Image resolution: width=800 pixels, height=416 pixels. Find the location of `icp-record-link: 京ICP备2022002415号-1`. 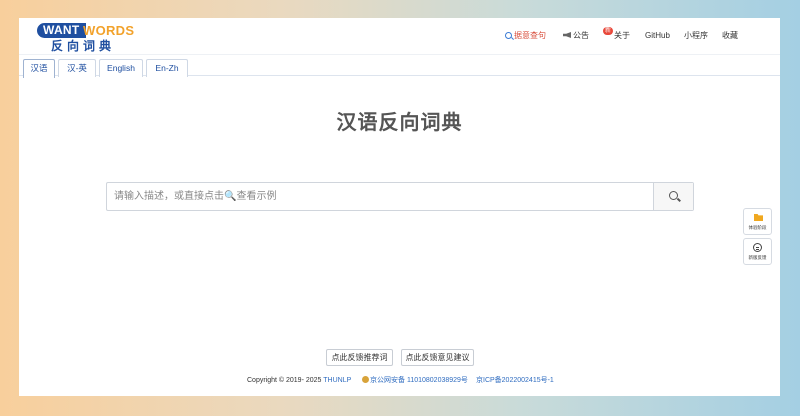

icp-record-link: 京ICP备2022002415号-1 is located at coordinates (515, 381).